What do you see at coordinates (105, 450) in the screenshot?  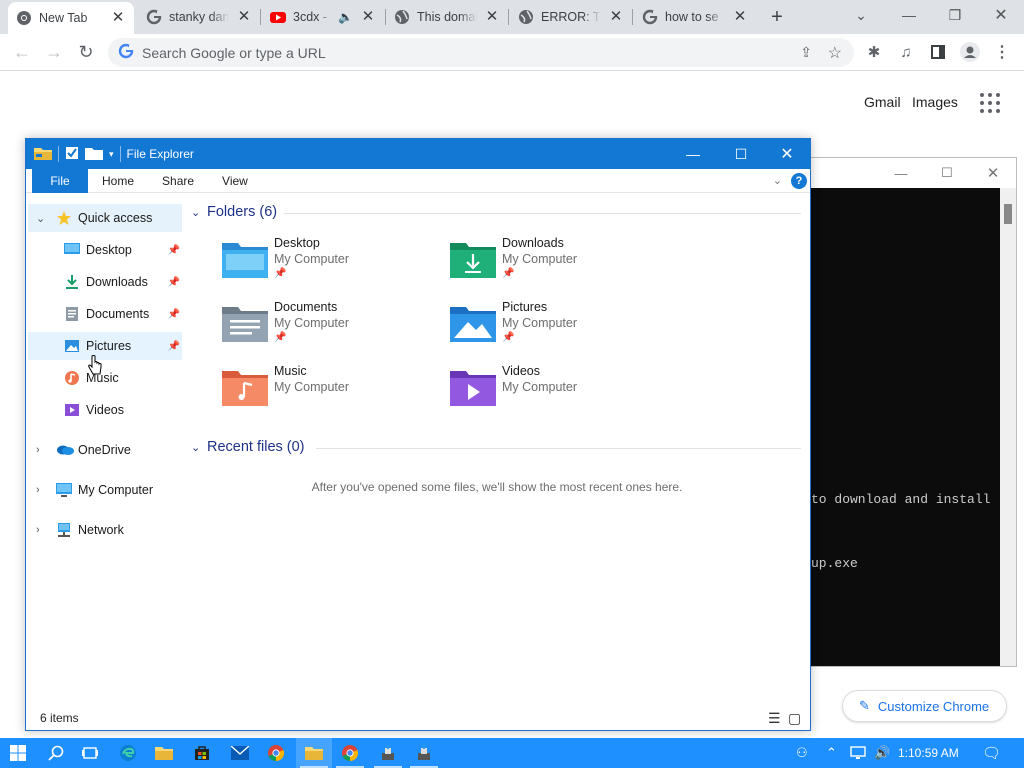 I see `nav-item-onedrive: › OneDrive` at bounding box center [105, 450].